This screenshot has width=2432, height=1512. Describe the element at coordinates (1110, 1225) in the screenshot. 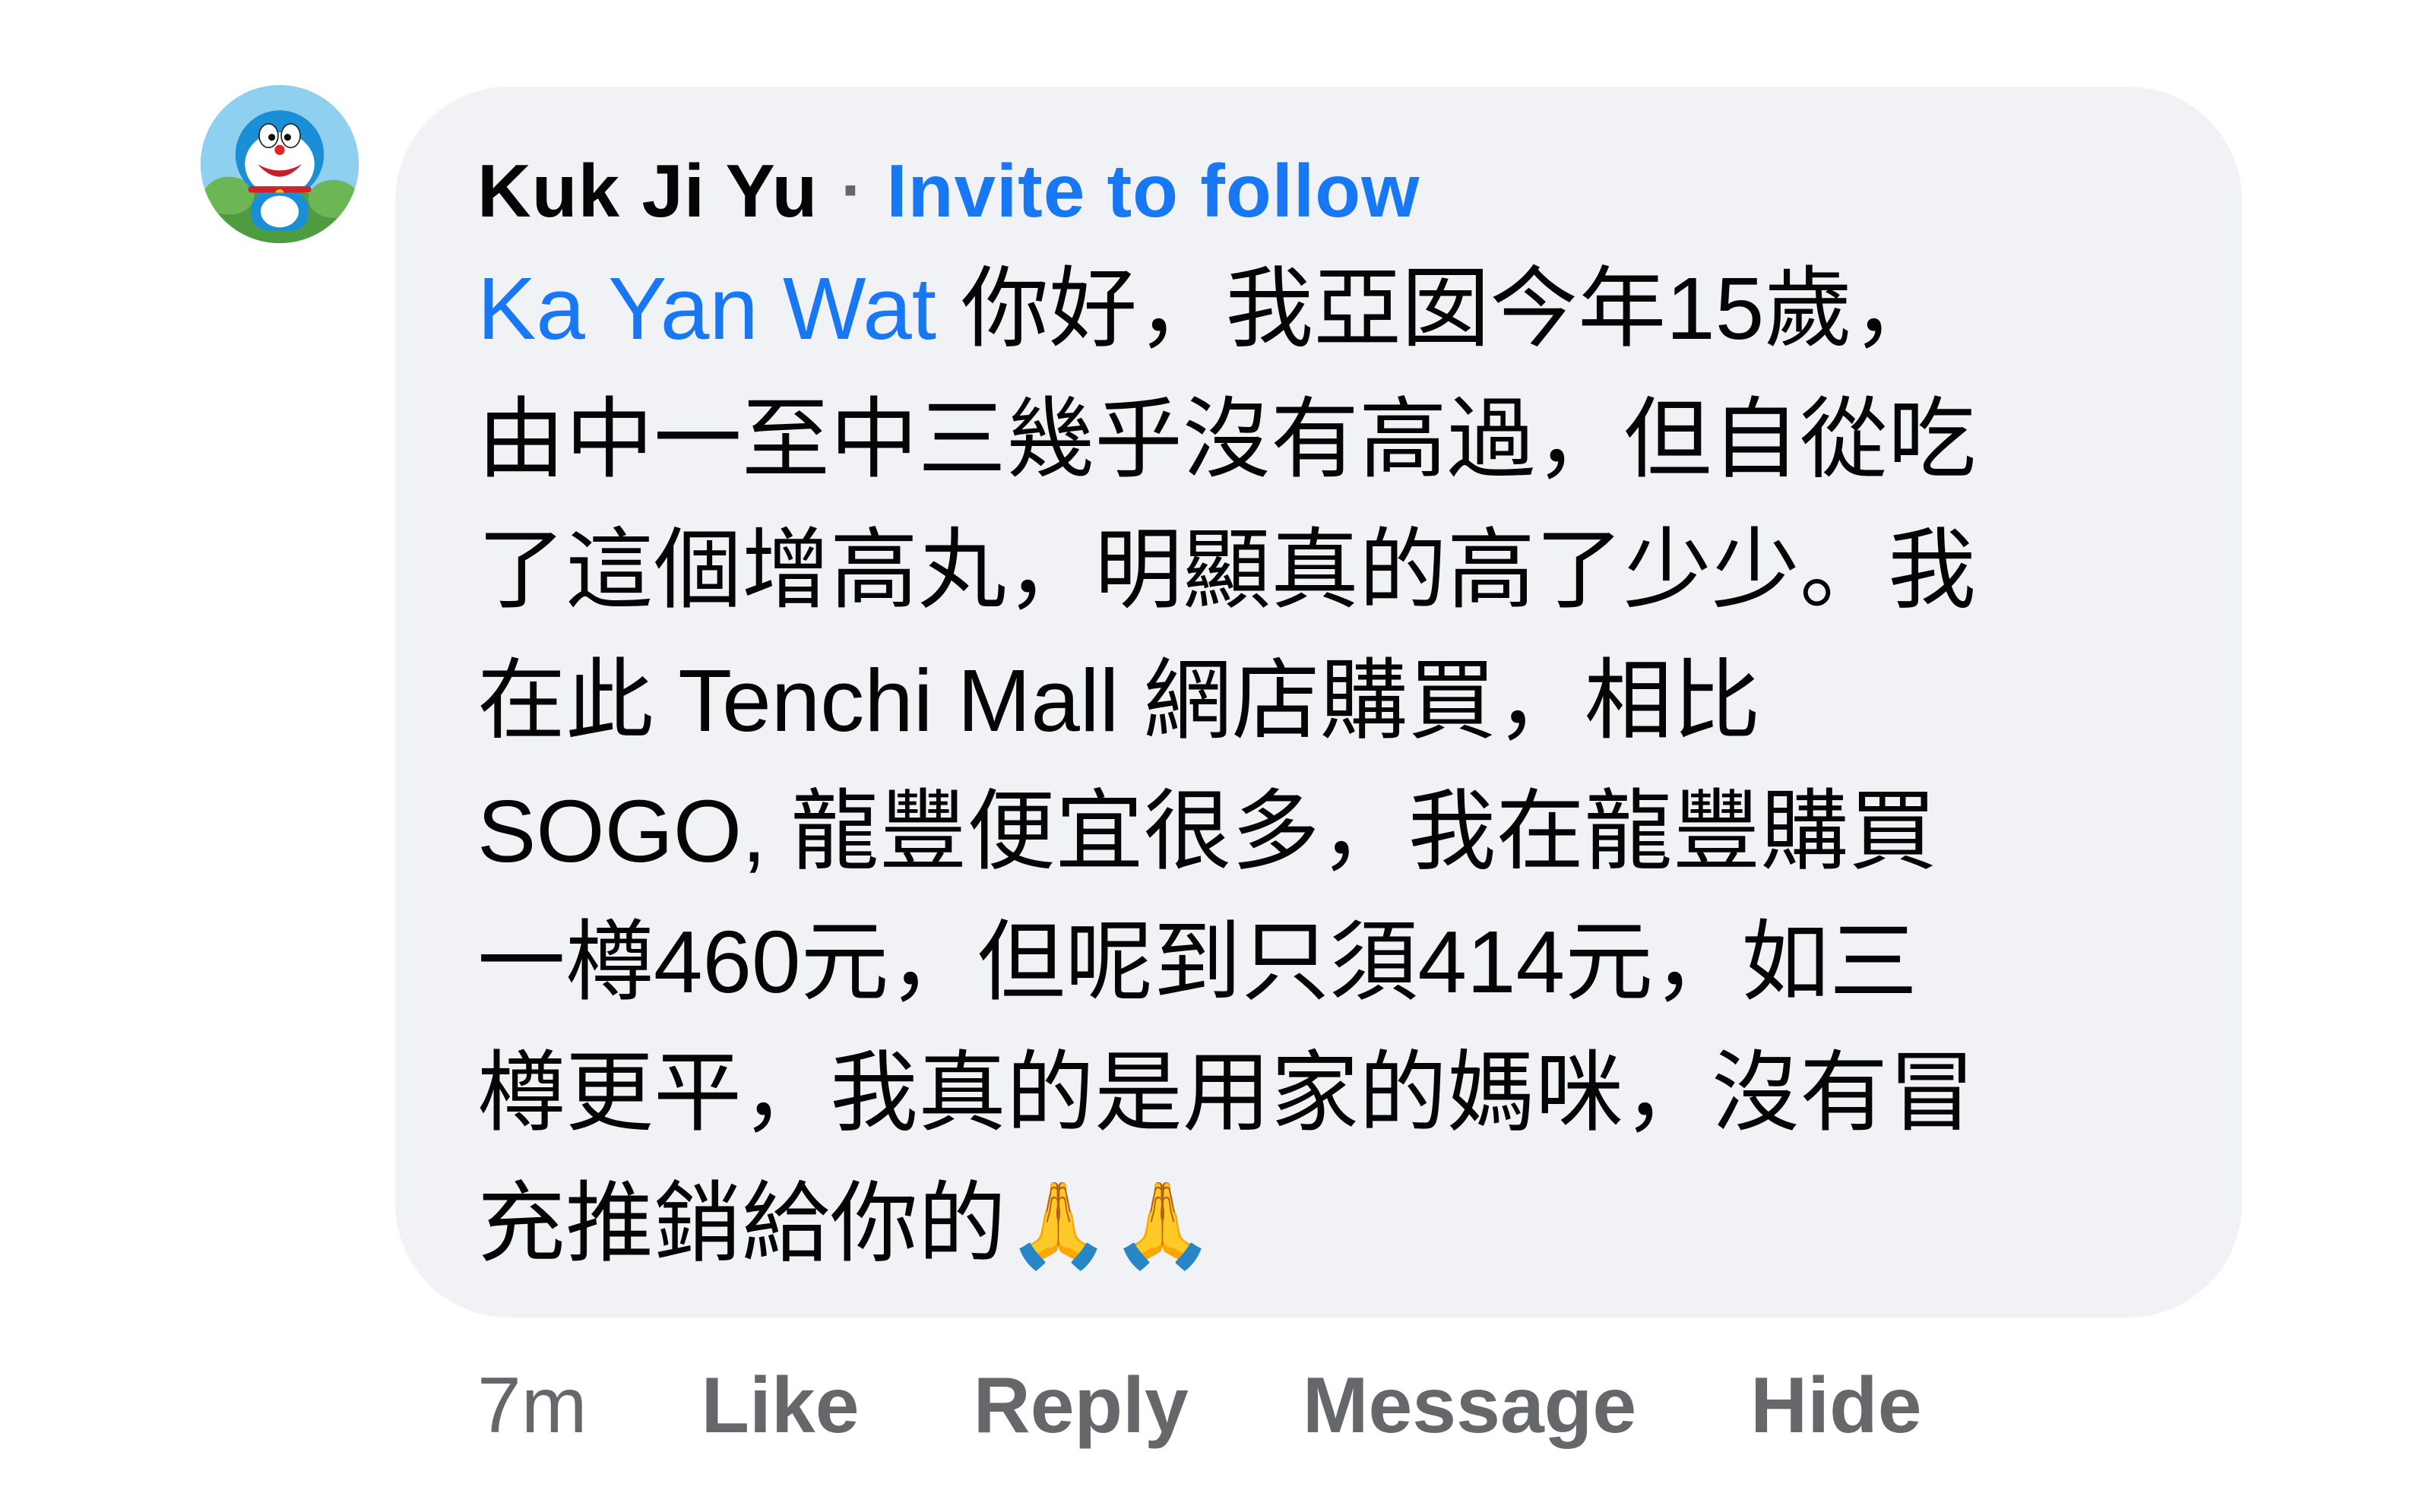

I see `folded-hands-emoji-icon: 🙏🙏` at that location.